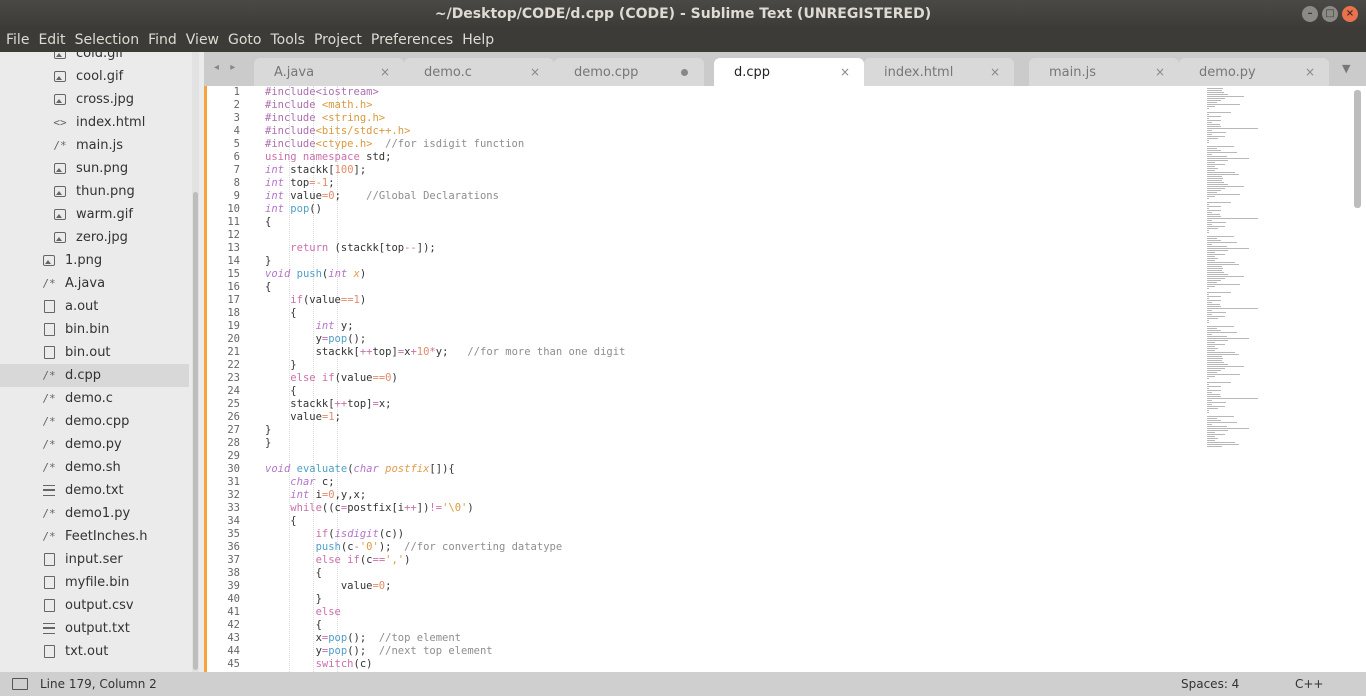 The height and width of the screenshot is (696, 1366). What do you see at coordinates (1254, 72) in the screenshot?
I see `tab-demo-py: demo.py ×` at bounding box center [1254, 72].